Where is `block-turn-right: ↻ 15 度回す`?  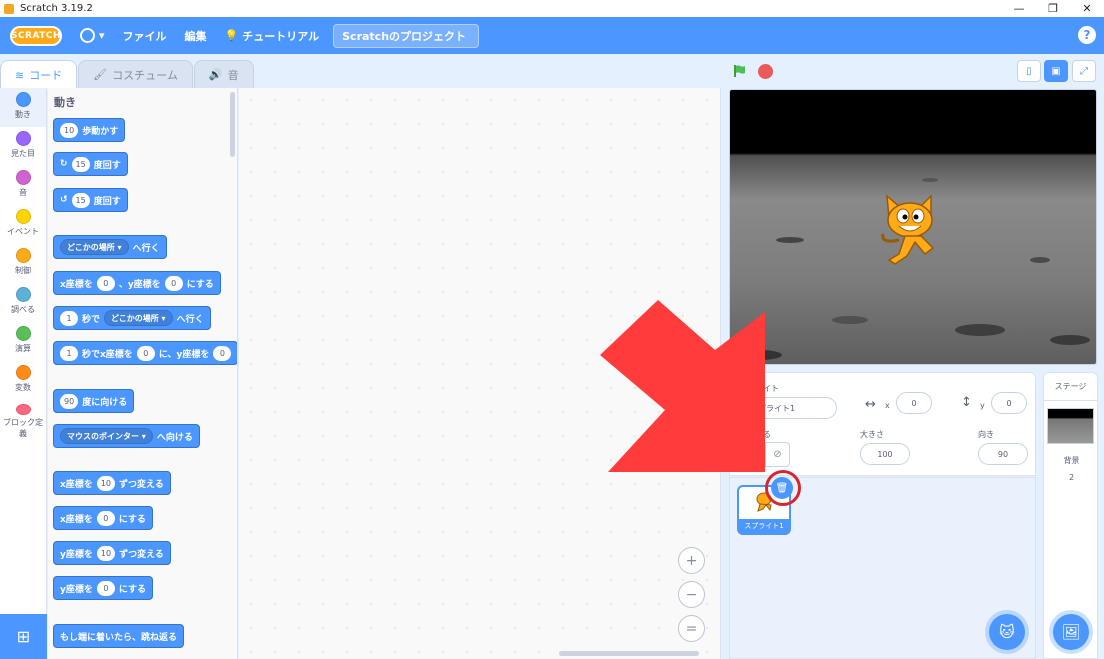 block-turn-right: ↻ 15 度回す is located at coordinates (90, 164).